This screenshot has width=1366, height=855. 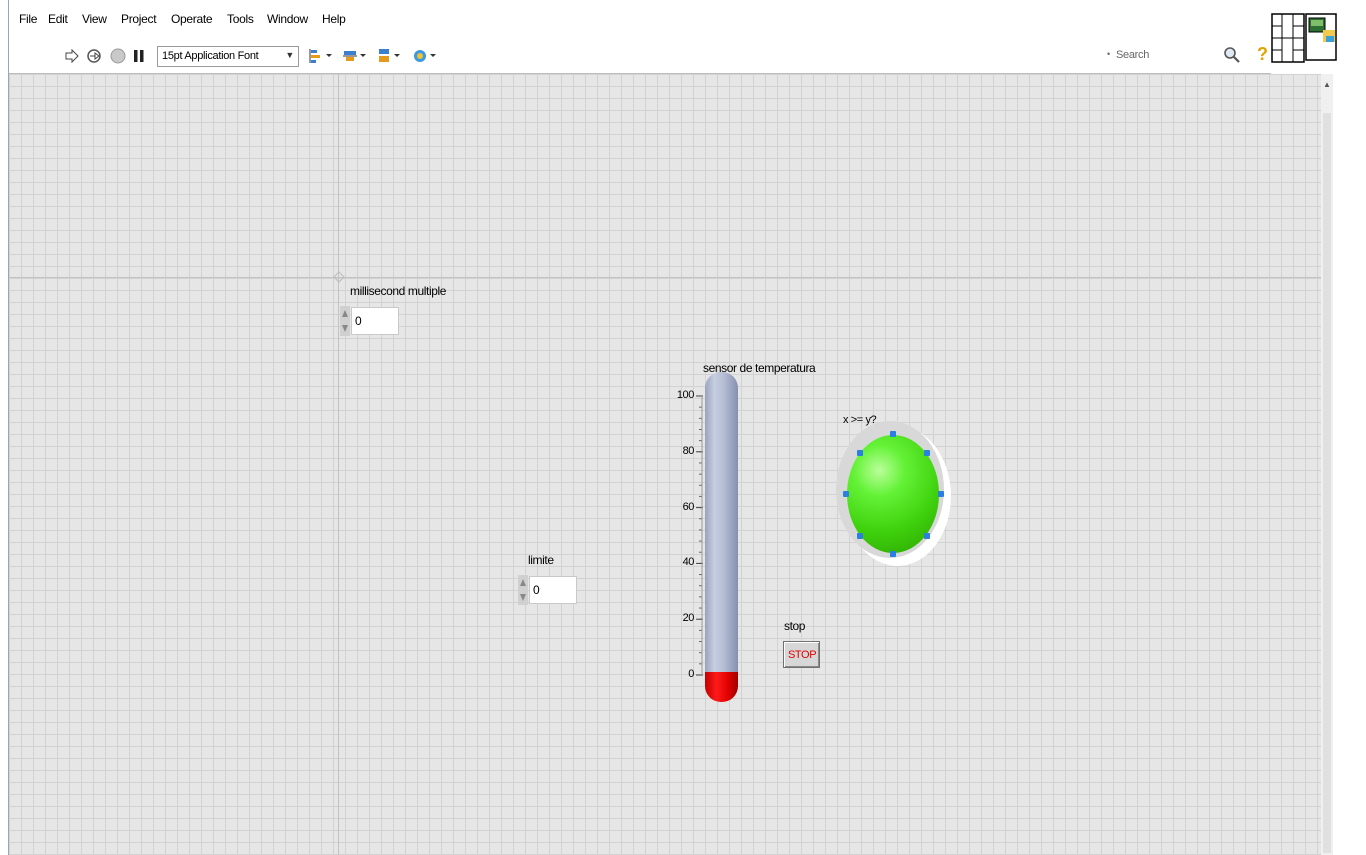 What do you see at coordinates (240, 19) in the screenshot?
I see `menu-tools: Tools` at bounding box center [240, 19].